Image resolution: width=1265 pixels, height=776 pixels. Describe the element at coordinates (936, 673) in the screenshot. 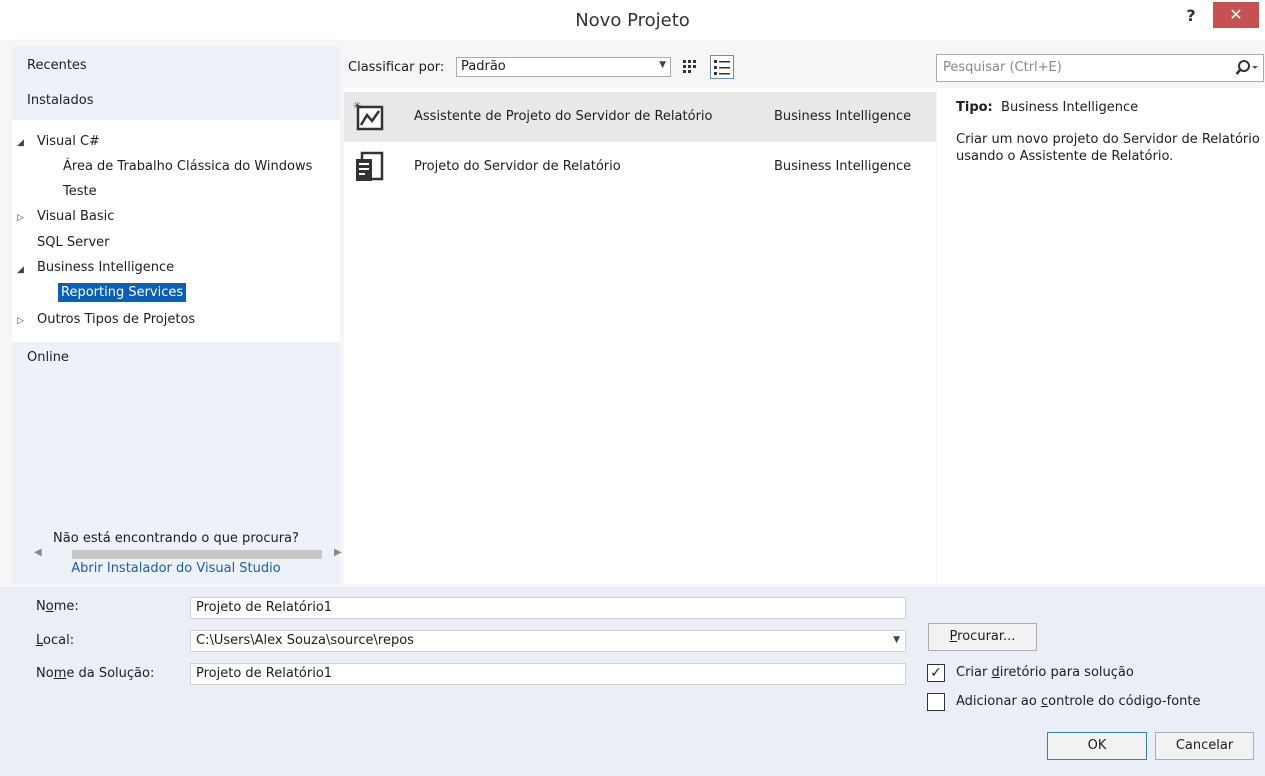

I see `create-directory-checkbox: ✓` at that location.